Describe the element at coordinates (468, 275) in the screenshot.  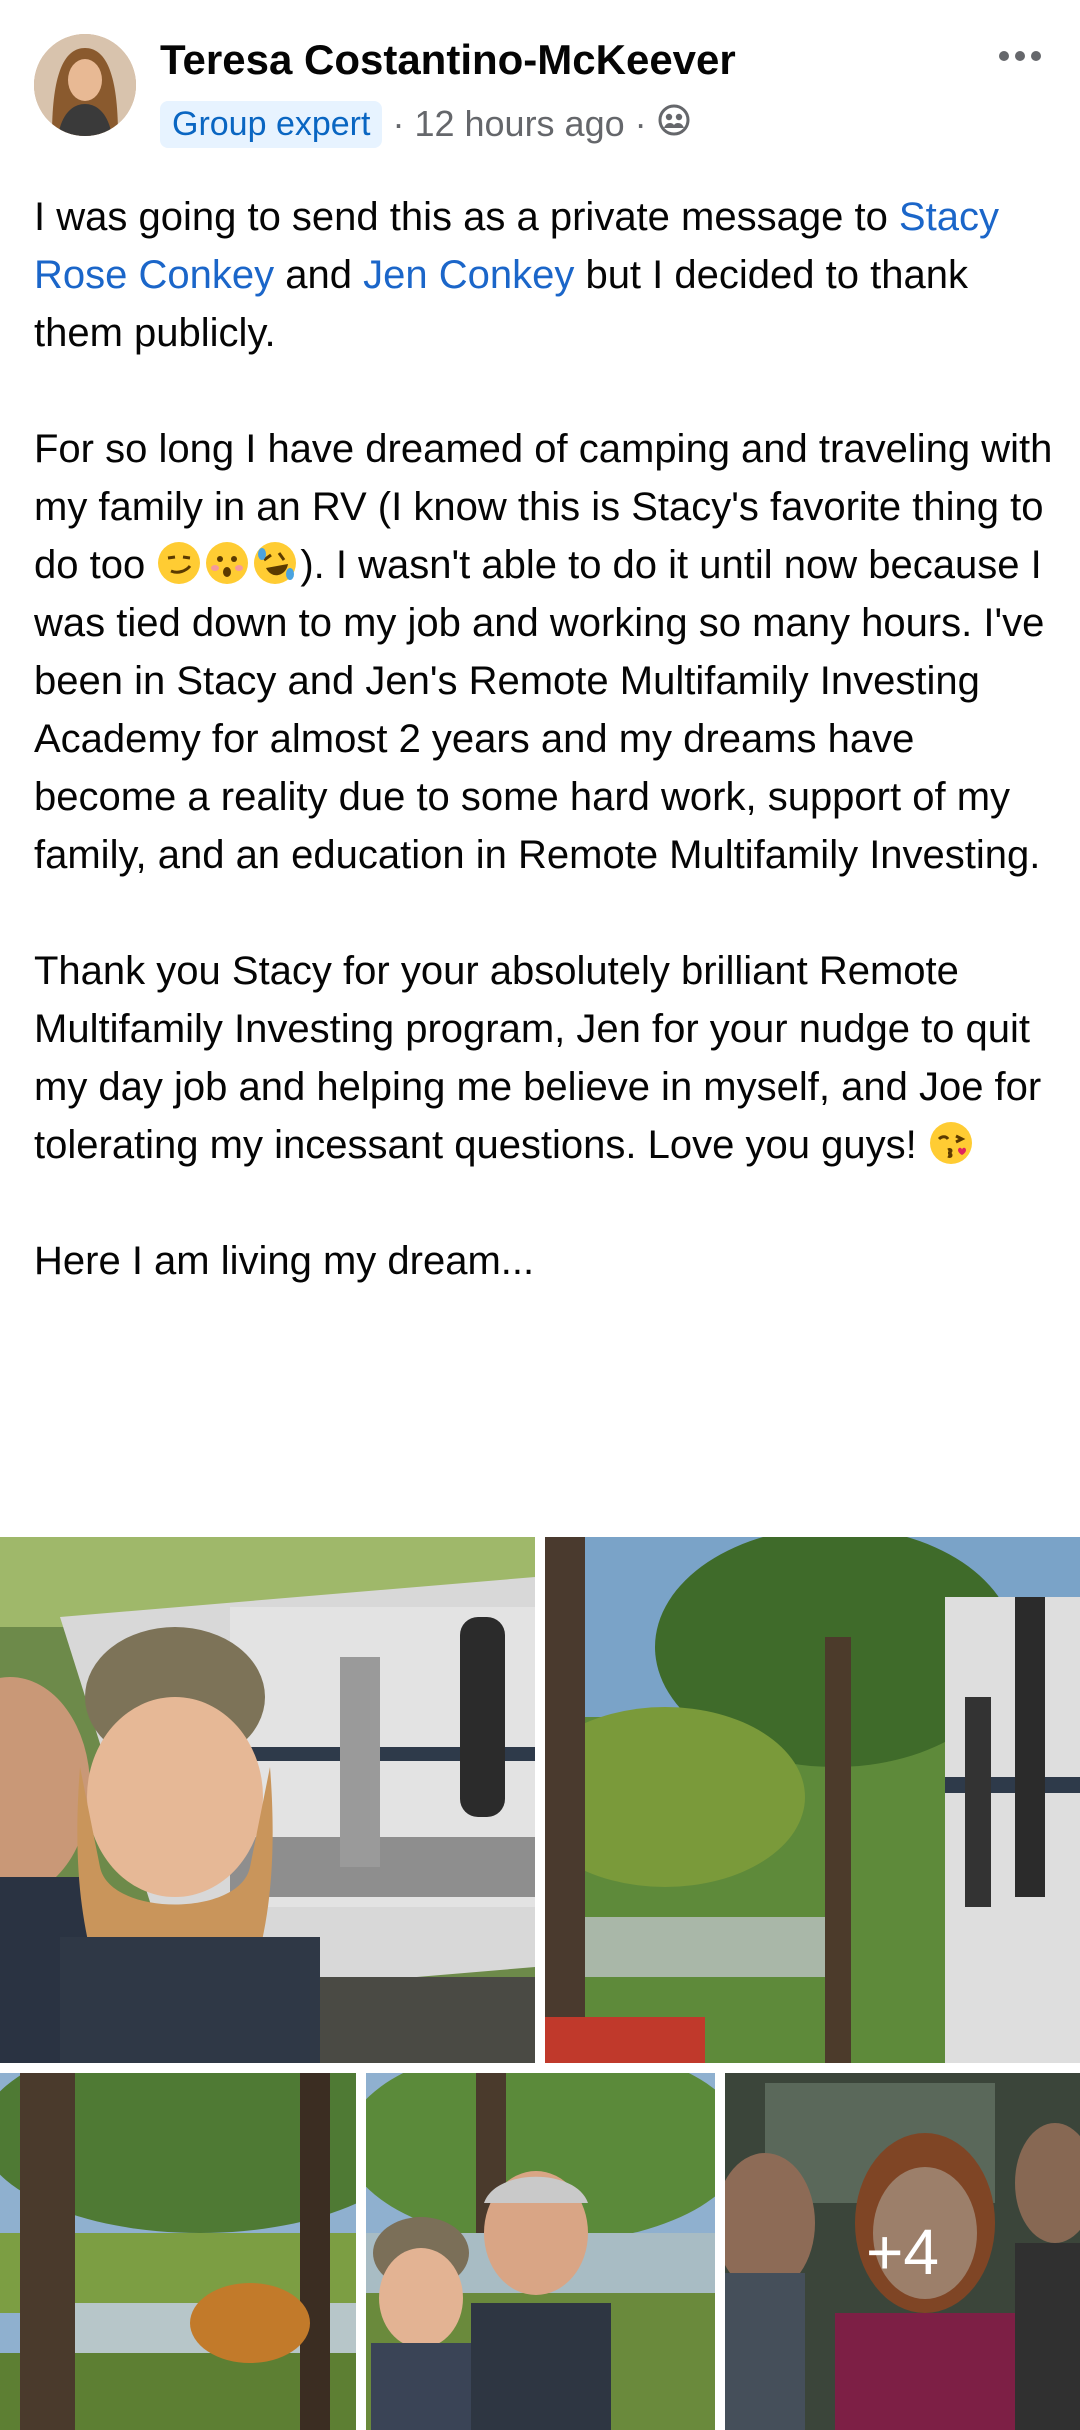
I see `mention-jen-conkey: Jen Conkey` at that location.